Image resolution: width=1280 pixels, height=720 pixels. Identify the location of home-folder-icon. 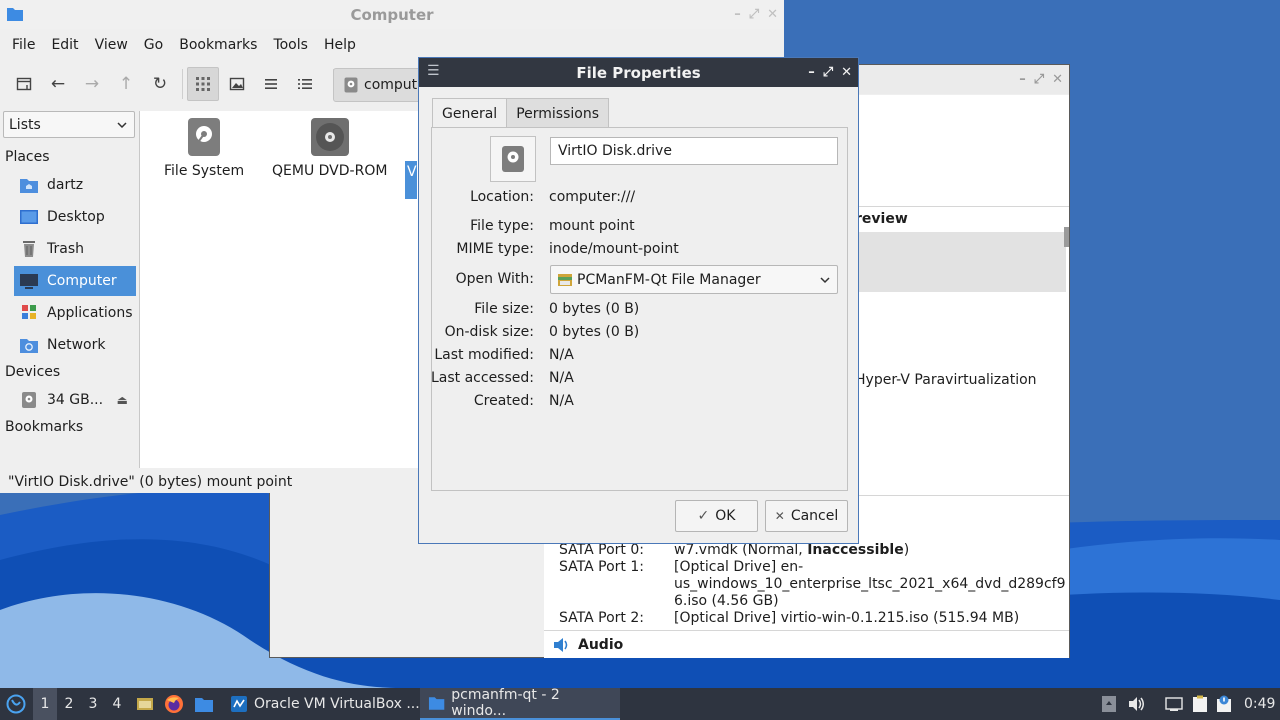
(29, 186).